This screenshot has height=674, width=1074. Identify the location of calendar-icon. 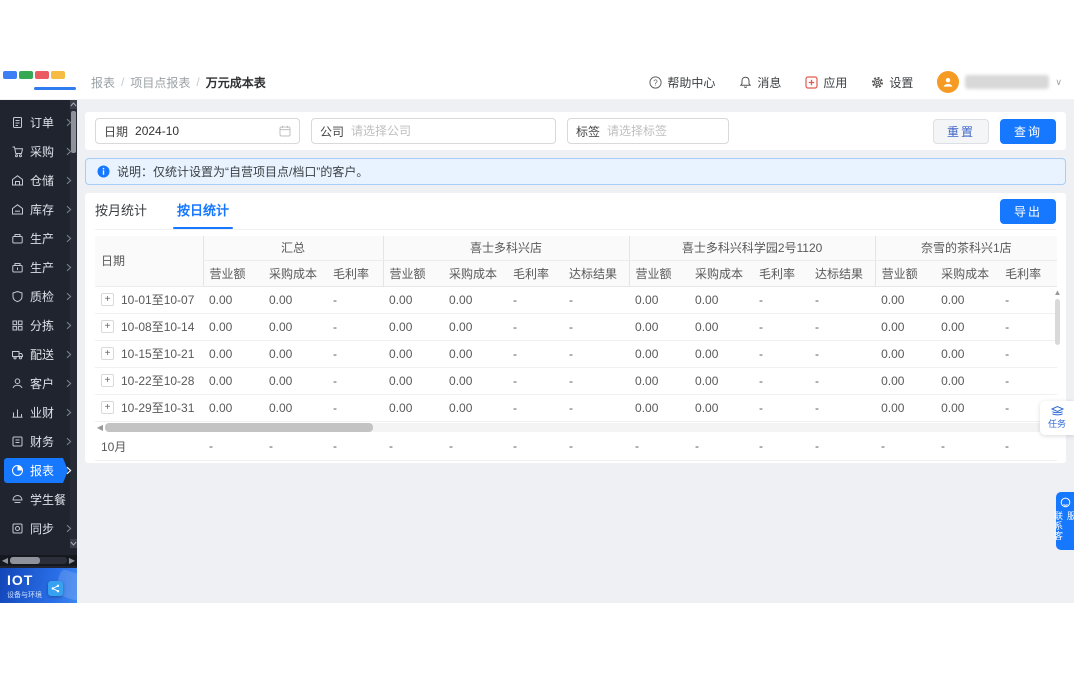
(285, 131).